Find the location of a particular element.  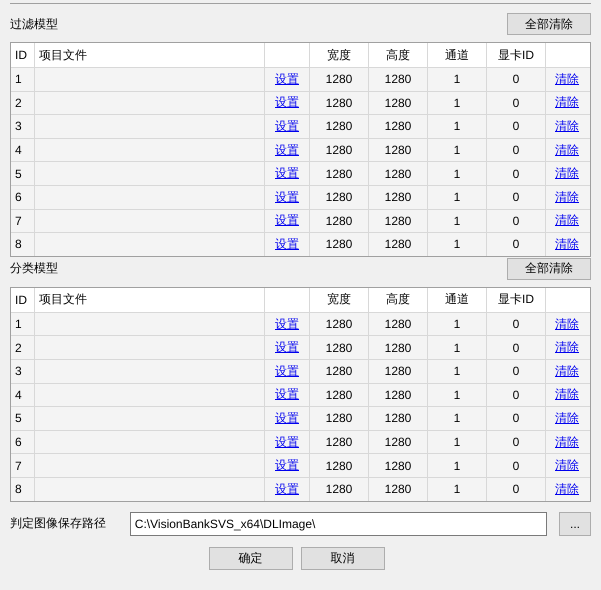

dialog-button: 确定 is located at coordinates (250, 558).